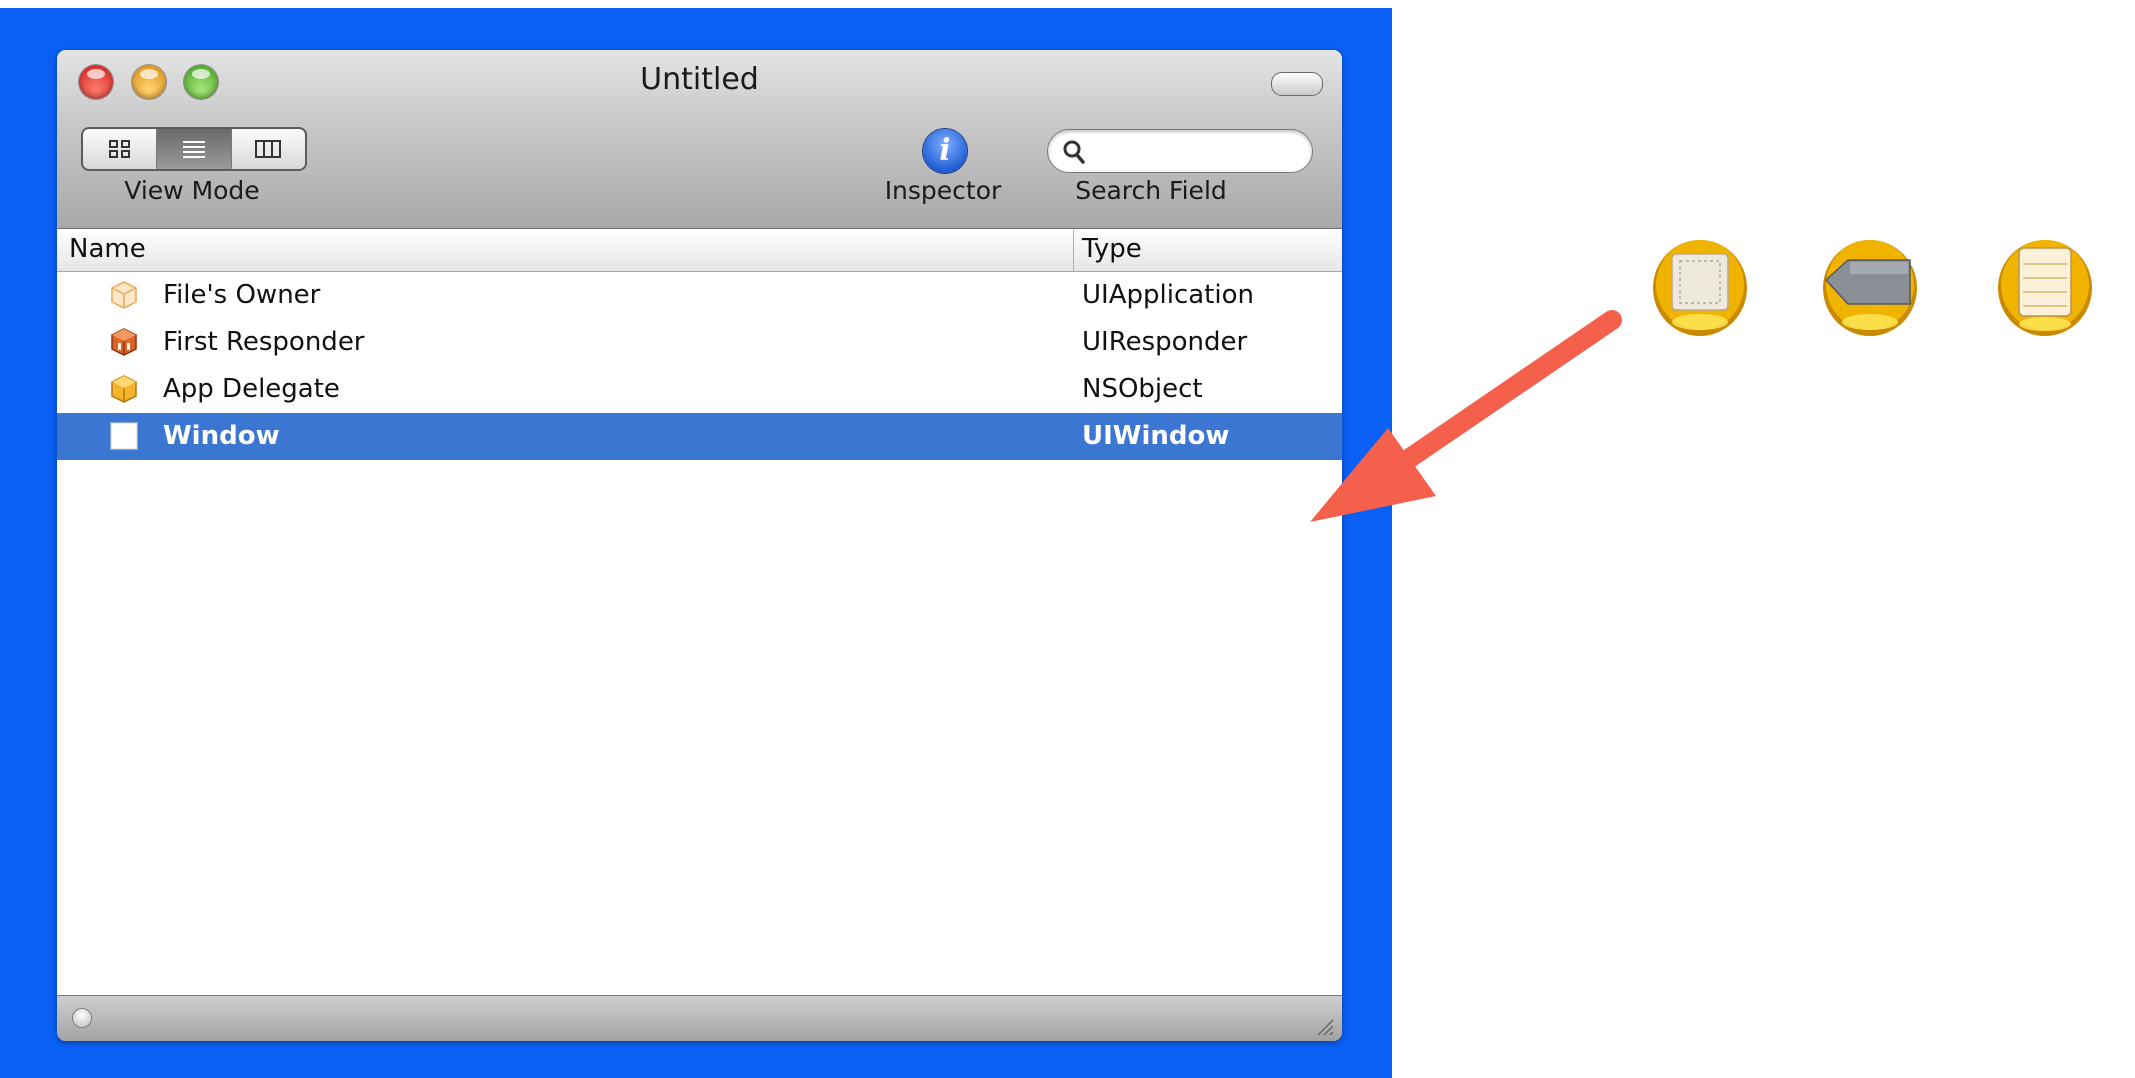 The height and width of the screenshot is (1078, 2135). What do you see at coordinates (1168, 295) in the screenshot?
I see `row-type: UIApplication` at bounding box center [1168, 295].